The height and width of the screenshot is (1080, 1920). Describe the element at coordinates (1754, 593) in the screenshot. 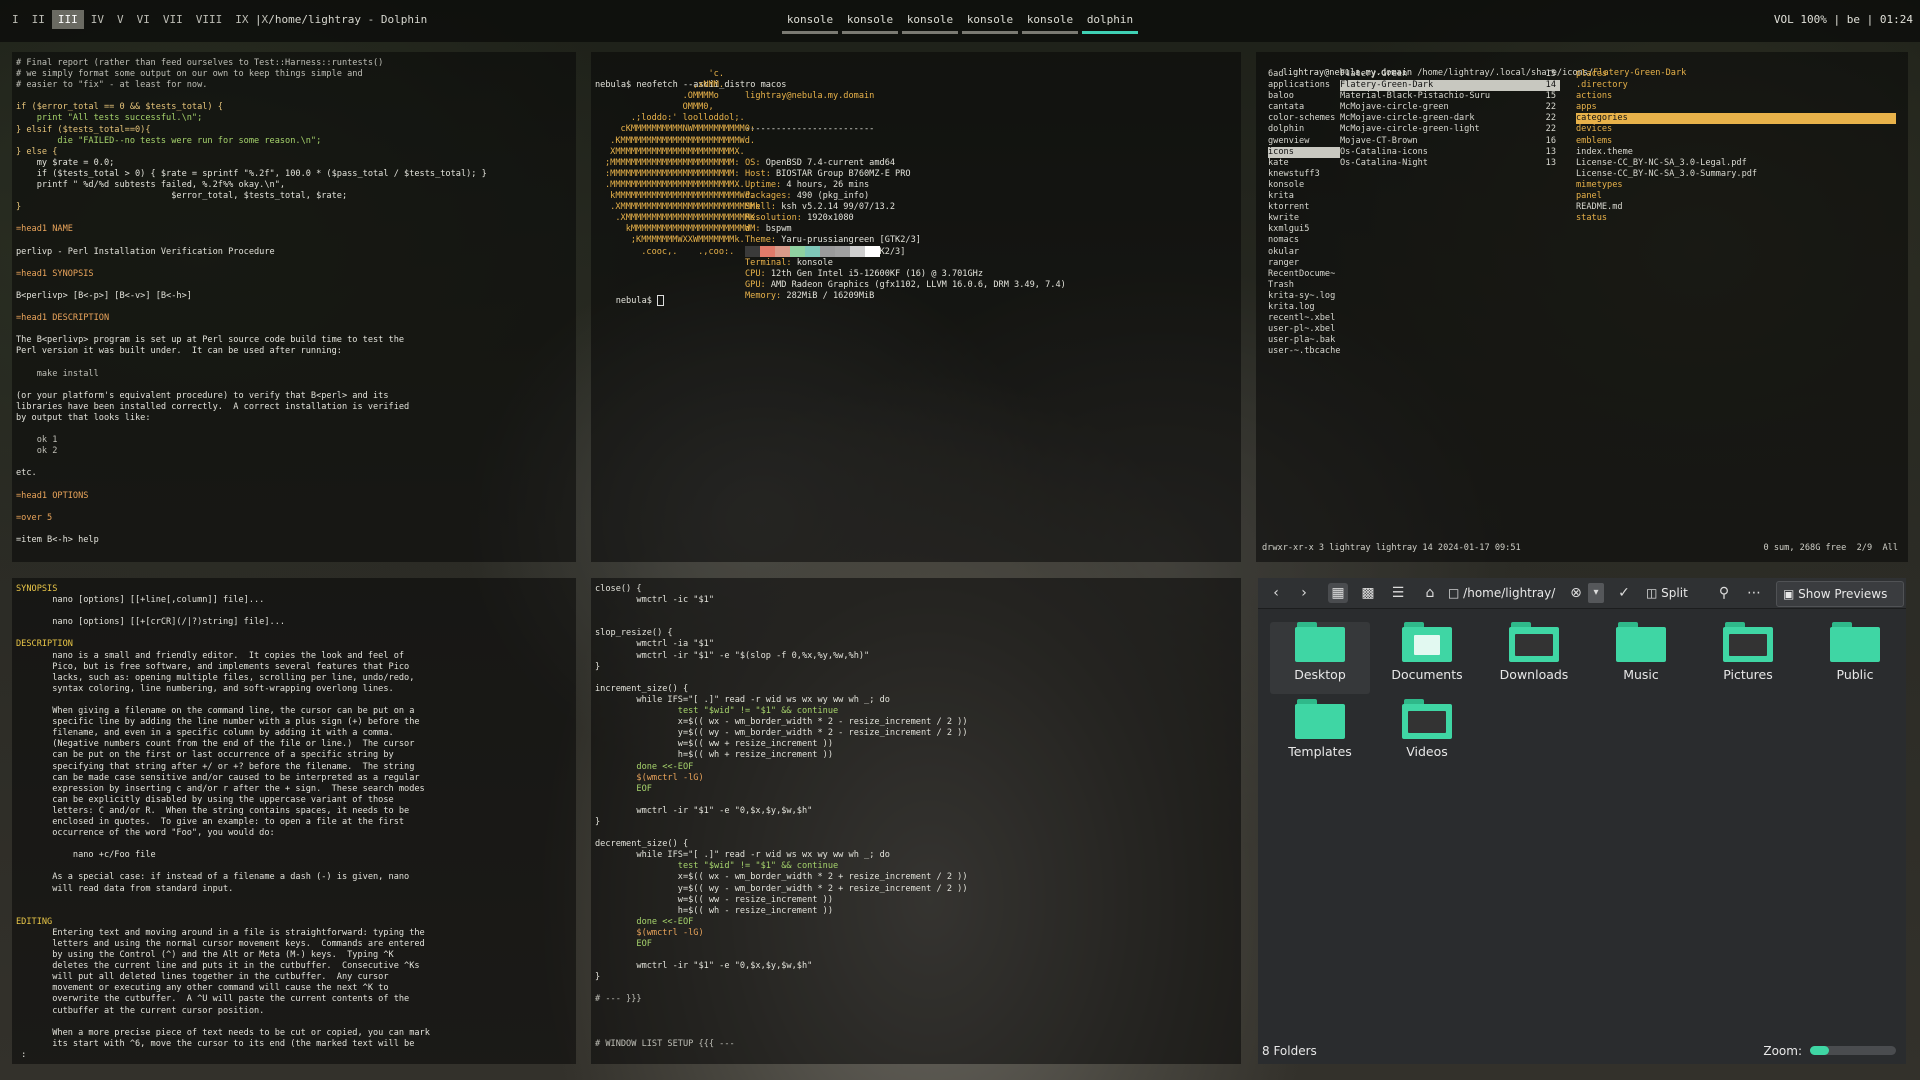

I see `menu-icon: ⋯` at that location.